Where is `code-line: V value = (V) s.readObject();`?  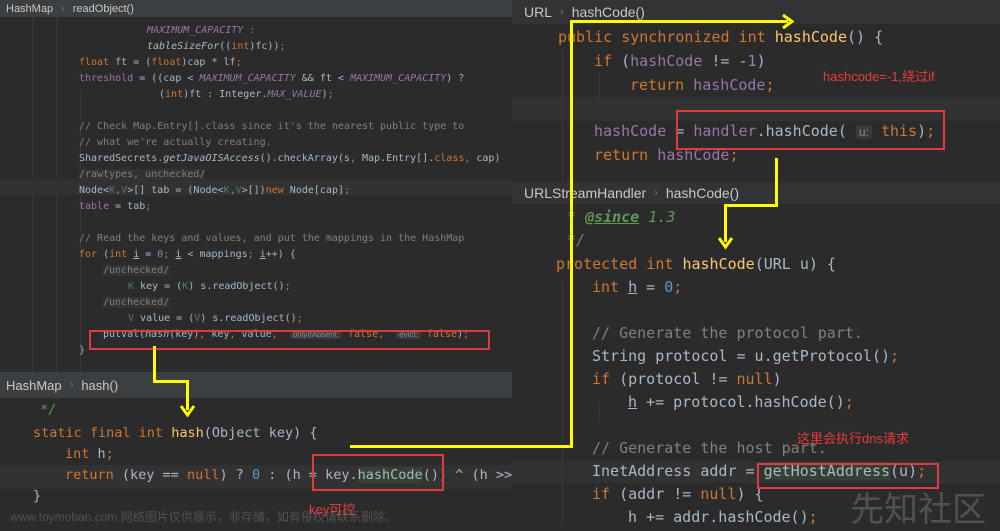
code-line: V value = (V) s.readObject(); is located at coordinates (215, 318).